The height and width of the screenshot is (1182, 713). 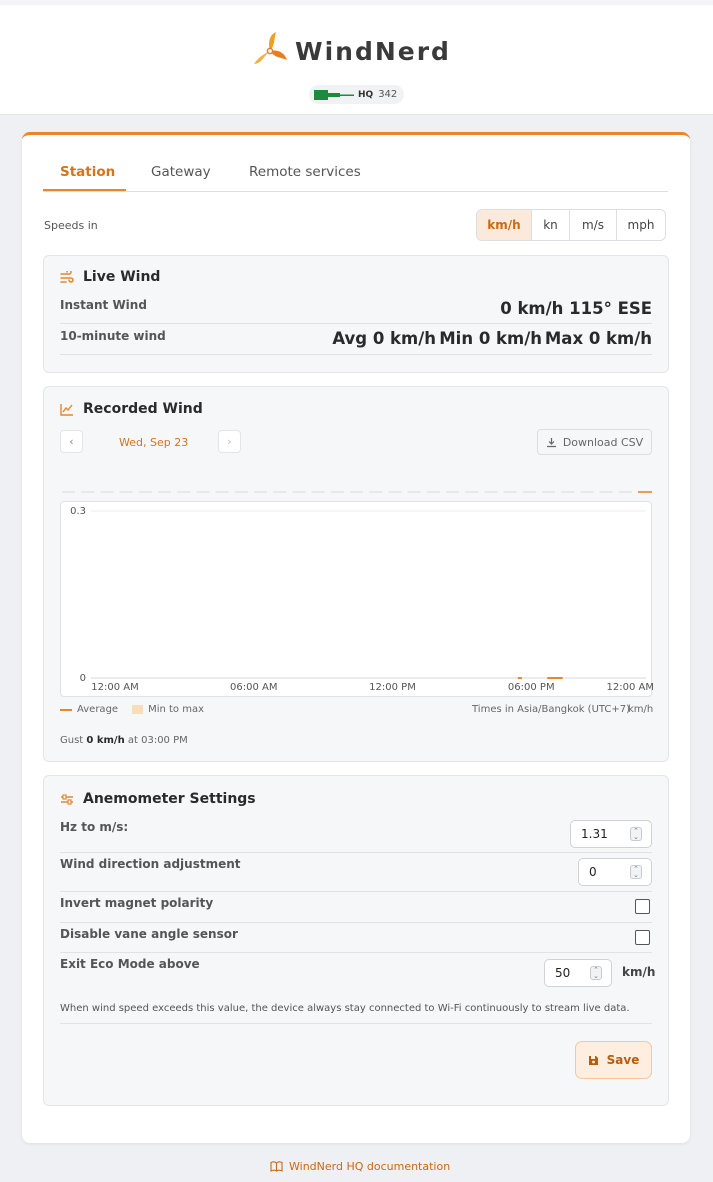 What do you see at coordinates (636, 834) in the screenshot?
I see `hz-spinner: ⌃ ⌄` at bounding box center [636, 834].